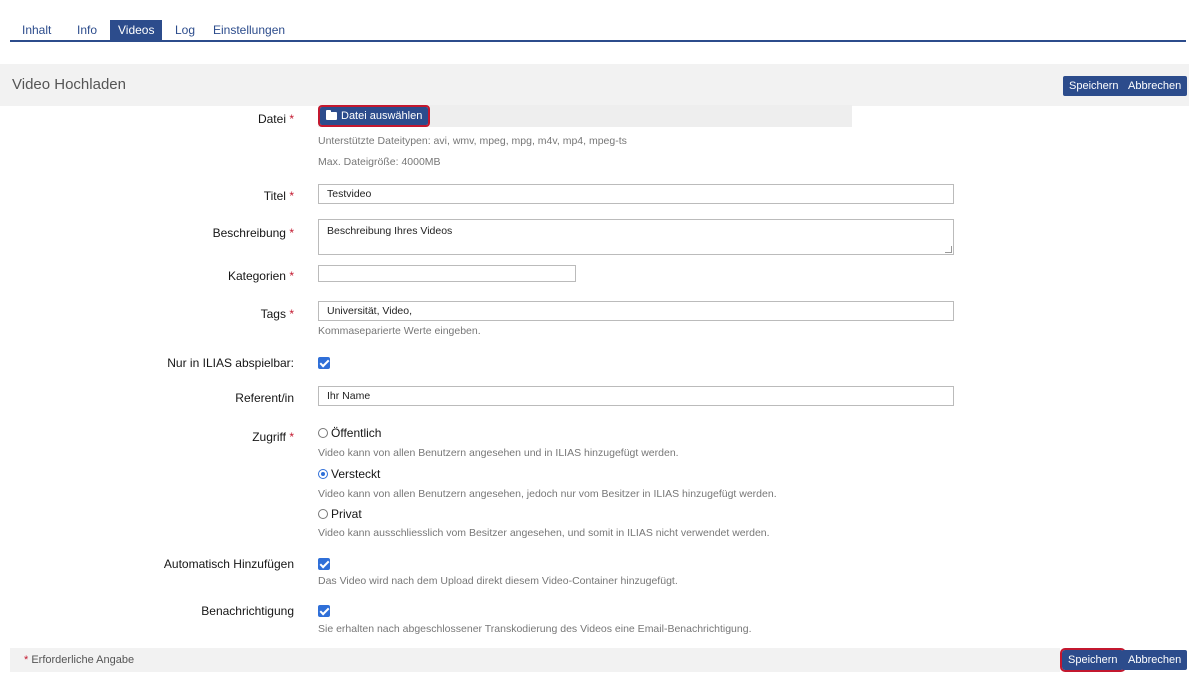  What do you see at coordinates (273, 437) in the screenshot?
I see `access-label: Zugriff *` at bounding box center [273, 437].